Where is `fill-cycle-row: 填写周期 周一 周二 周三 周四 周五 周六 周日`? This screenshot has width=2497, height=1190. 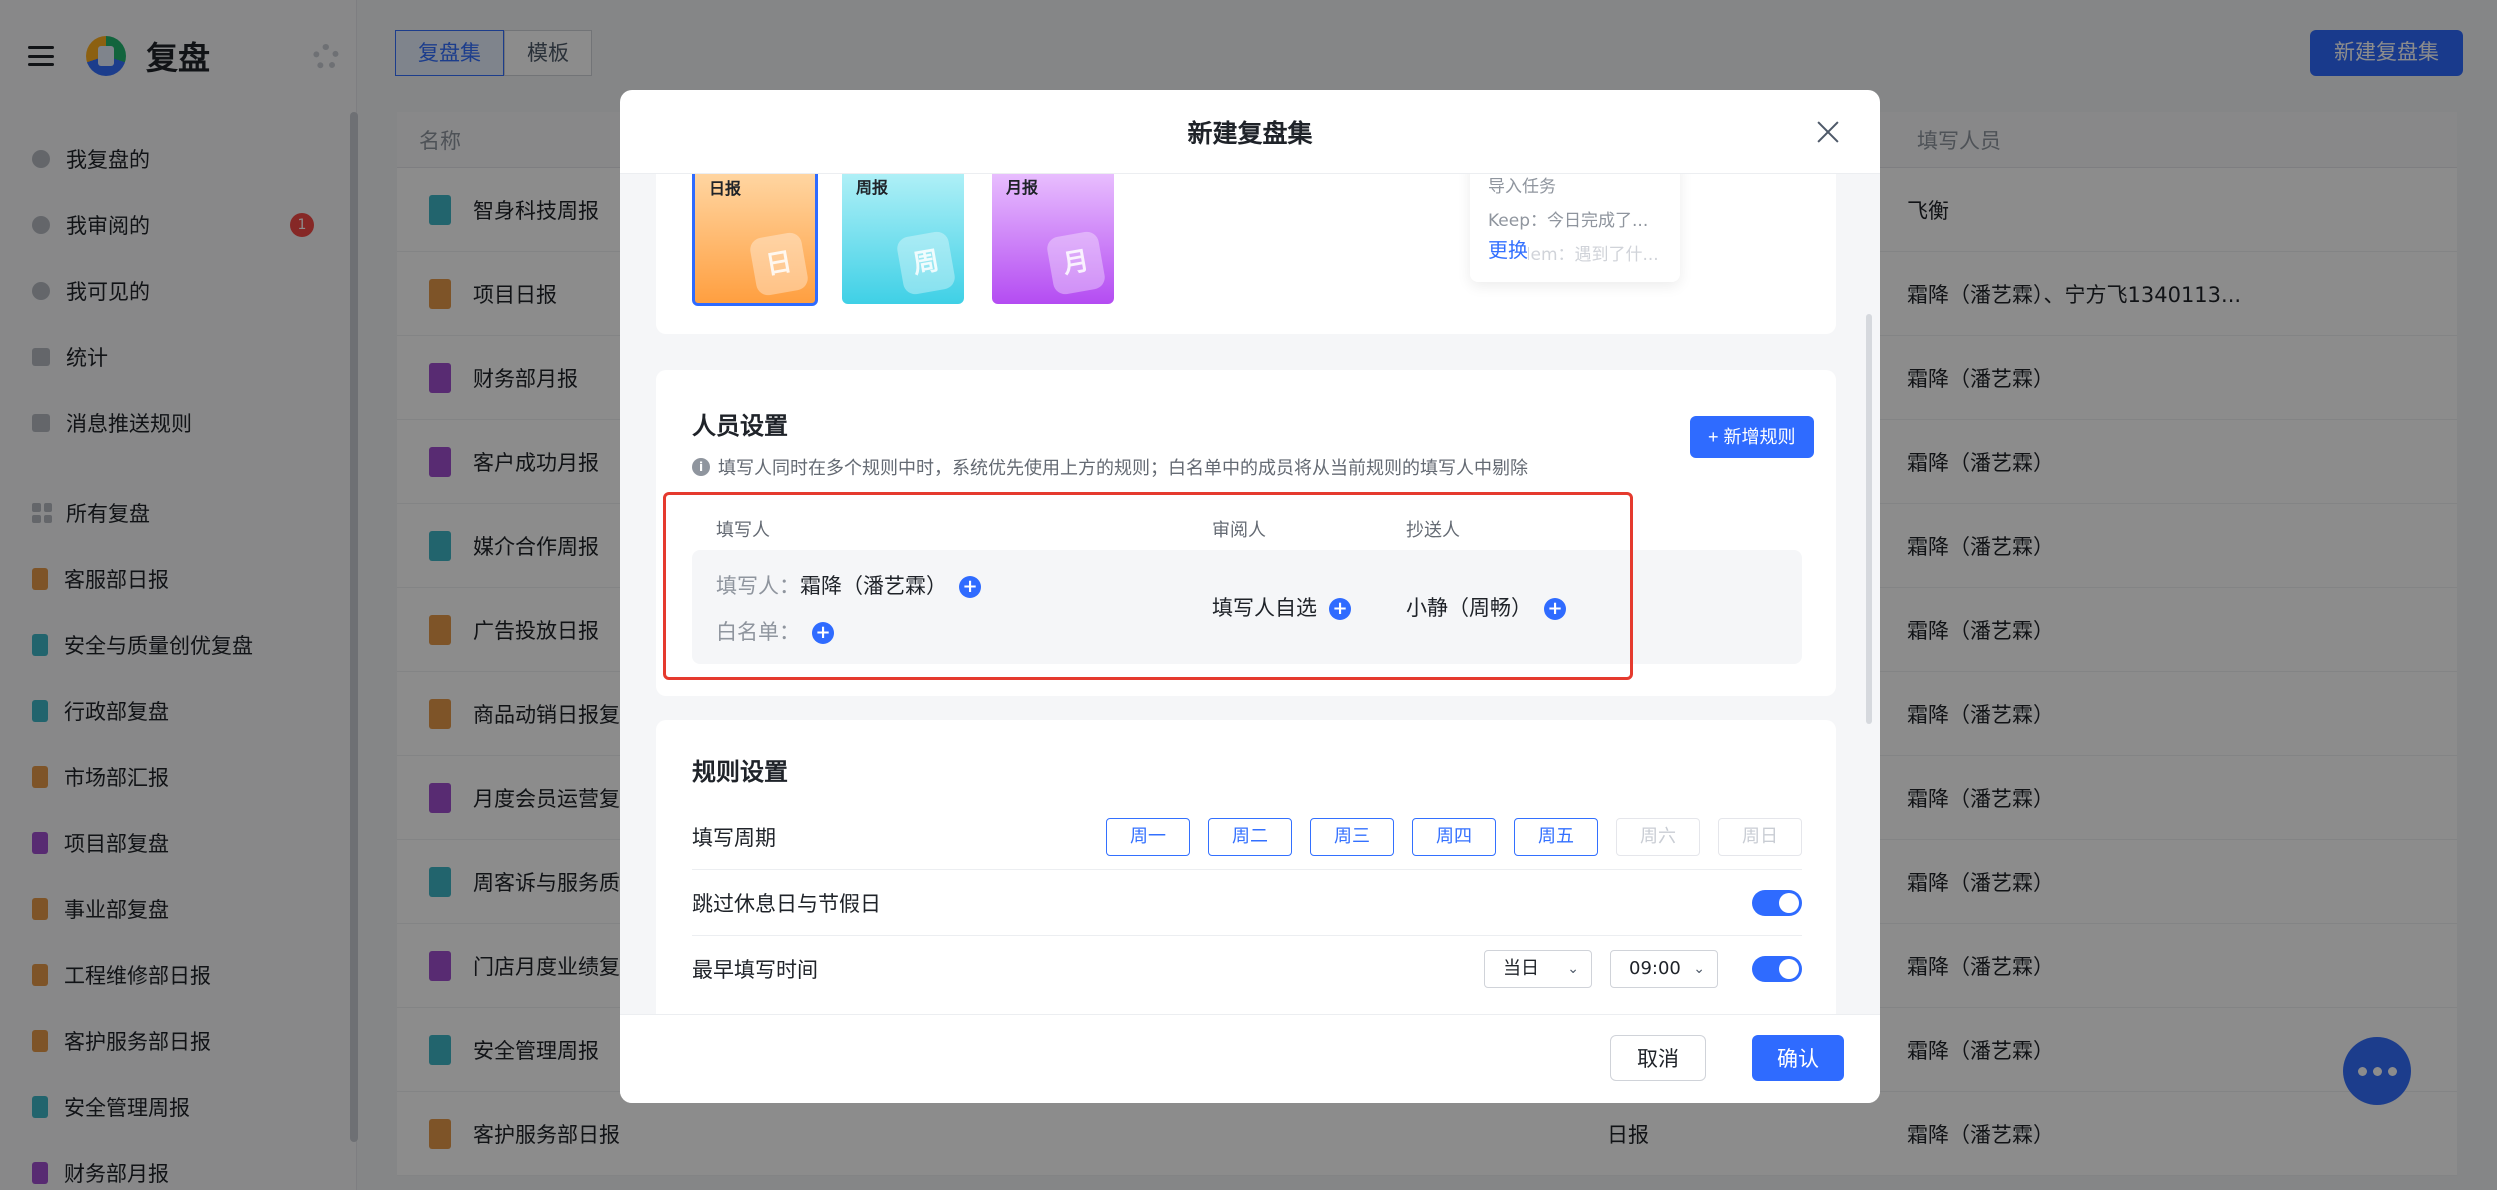 fill-cycle-row: 填写周期 周一 周二 周三 周四 周五 周六 周日 is located at coordinates (1247, 837).